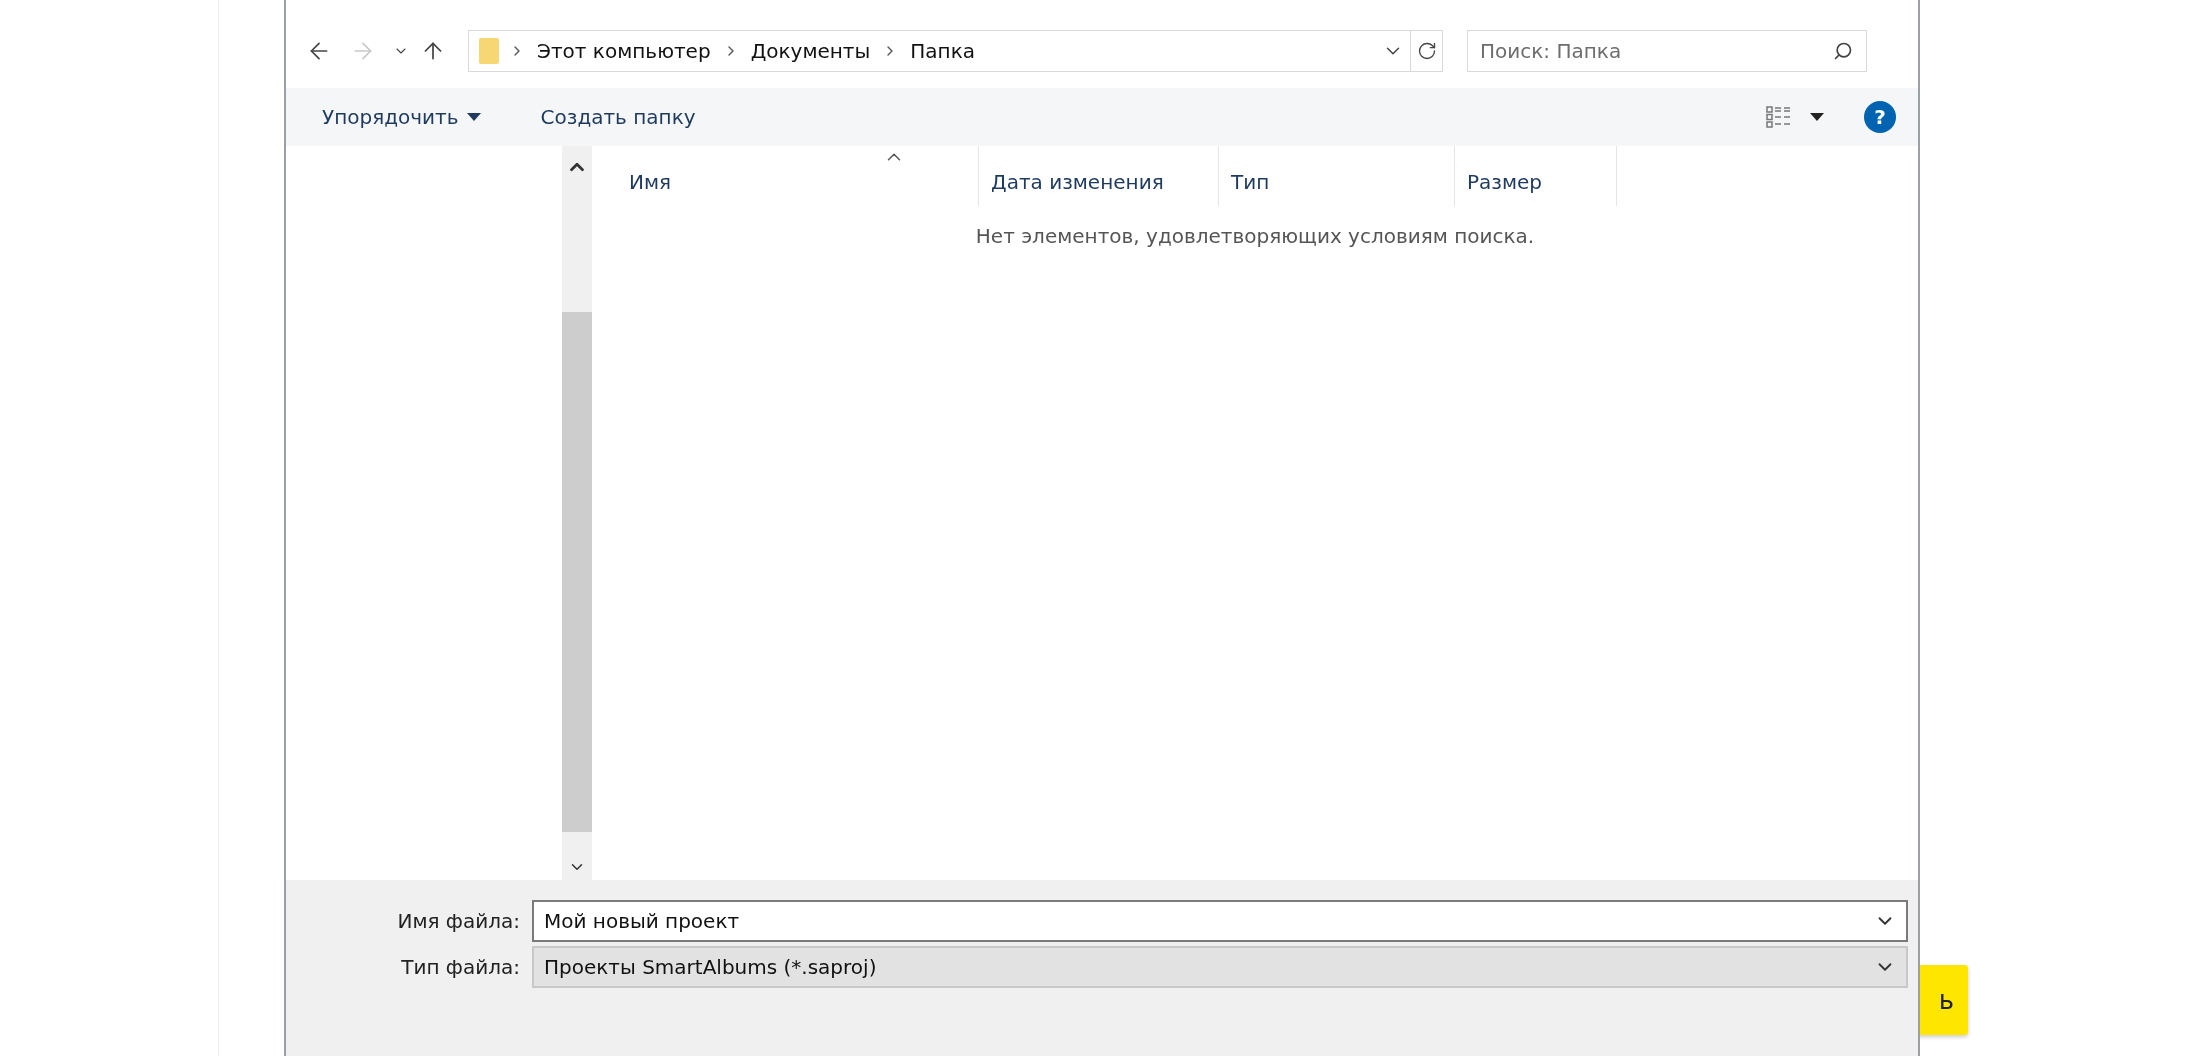 This screenshot has height=1056, width=2208. Describe the element at coordinates (1843, 51) in the screenshot. I see `search-icon` at that location.